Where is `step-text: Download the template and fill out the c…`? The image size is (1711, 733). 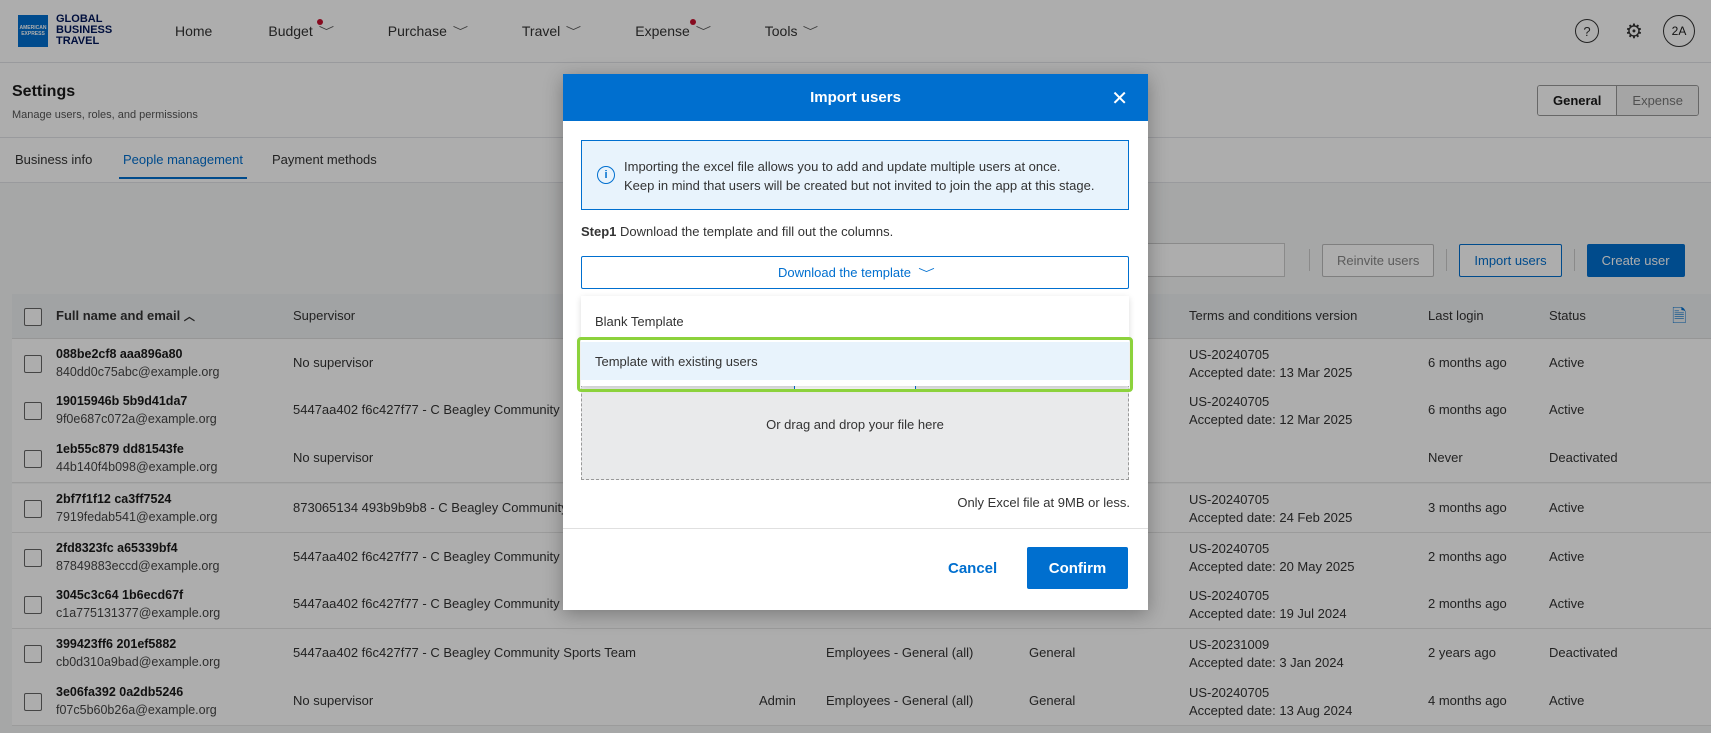
step-text: Download the template and fill out the c… is located at coordinates (755, 231).